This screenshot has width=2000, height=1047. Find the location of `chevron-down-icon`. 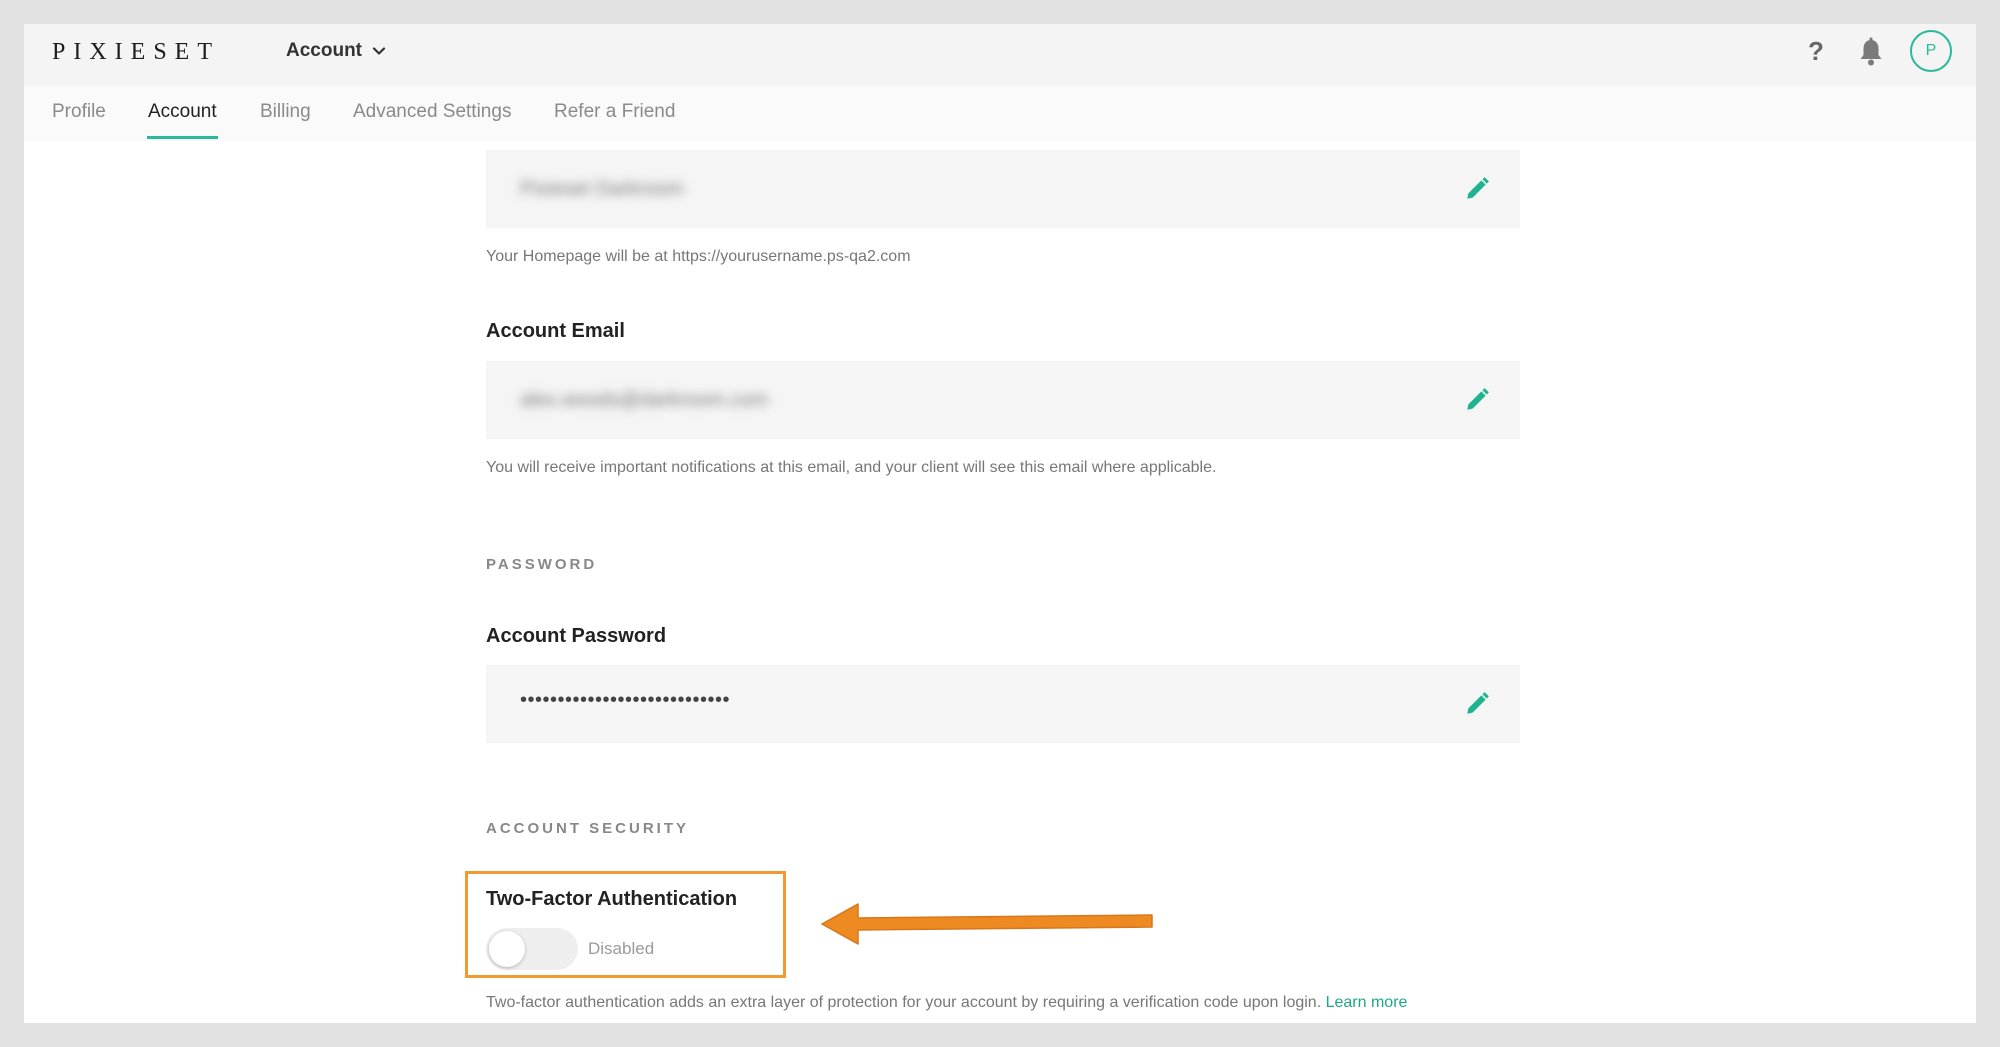

chevron-down-icon is located at coordinates (379, 51).